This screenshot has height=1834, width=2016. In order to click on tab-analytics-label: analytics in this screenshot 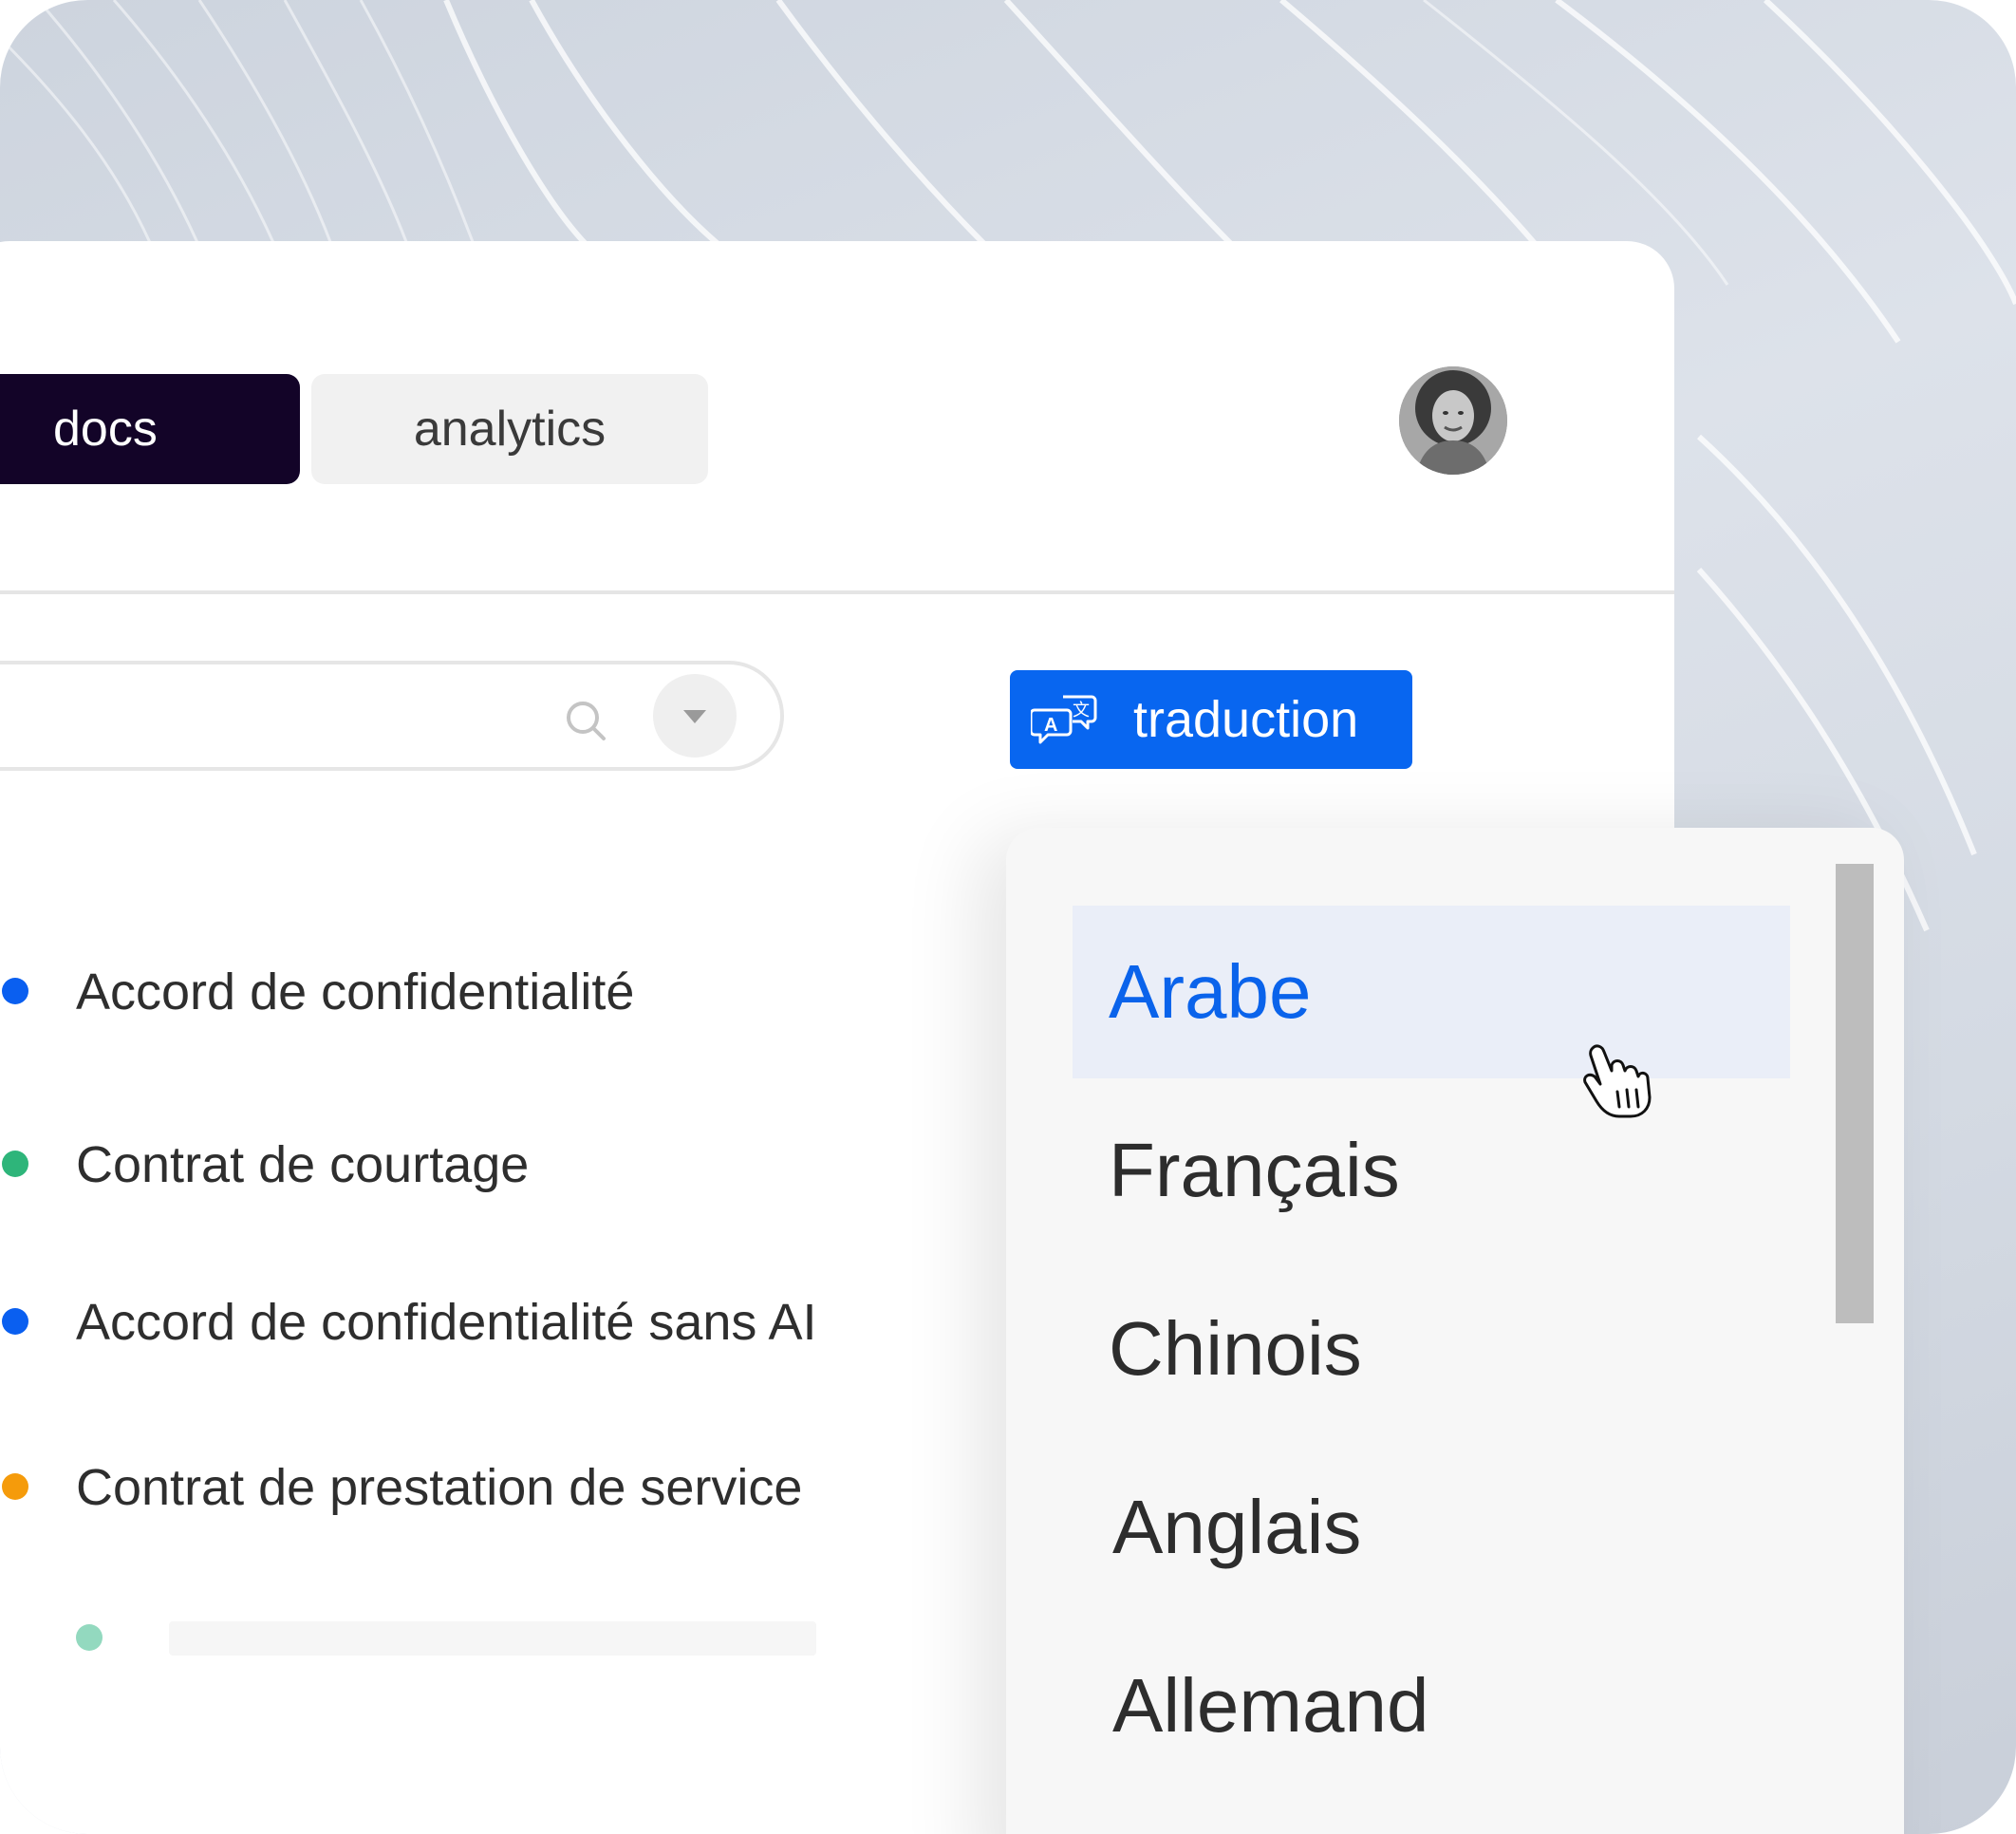, I will do `click(510, 429)`.